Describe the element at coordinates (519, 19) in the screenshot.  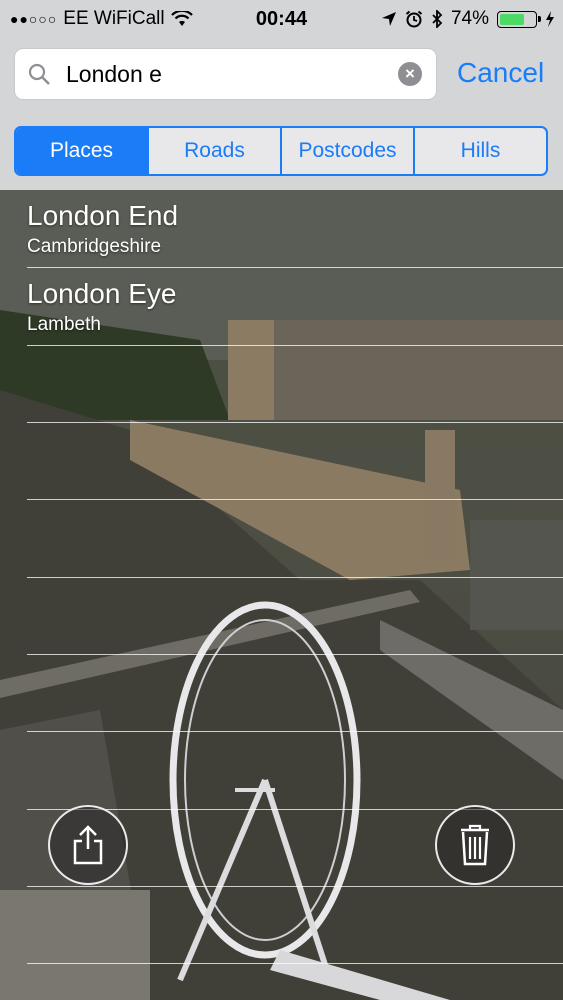
I see `battery-icon` at that location.